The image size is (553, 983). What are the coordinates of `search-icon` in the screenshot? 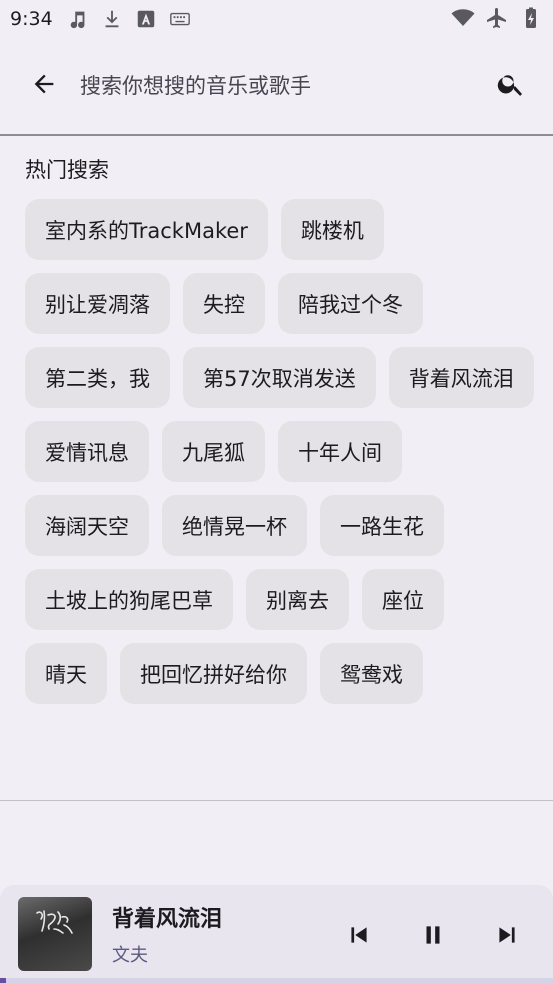 It's located at (509, 85).